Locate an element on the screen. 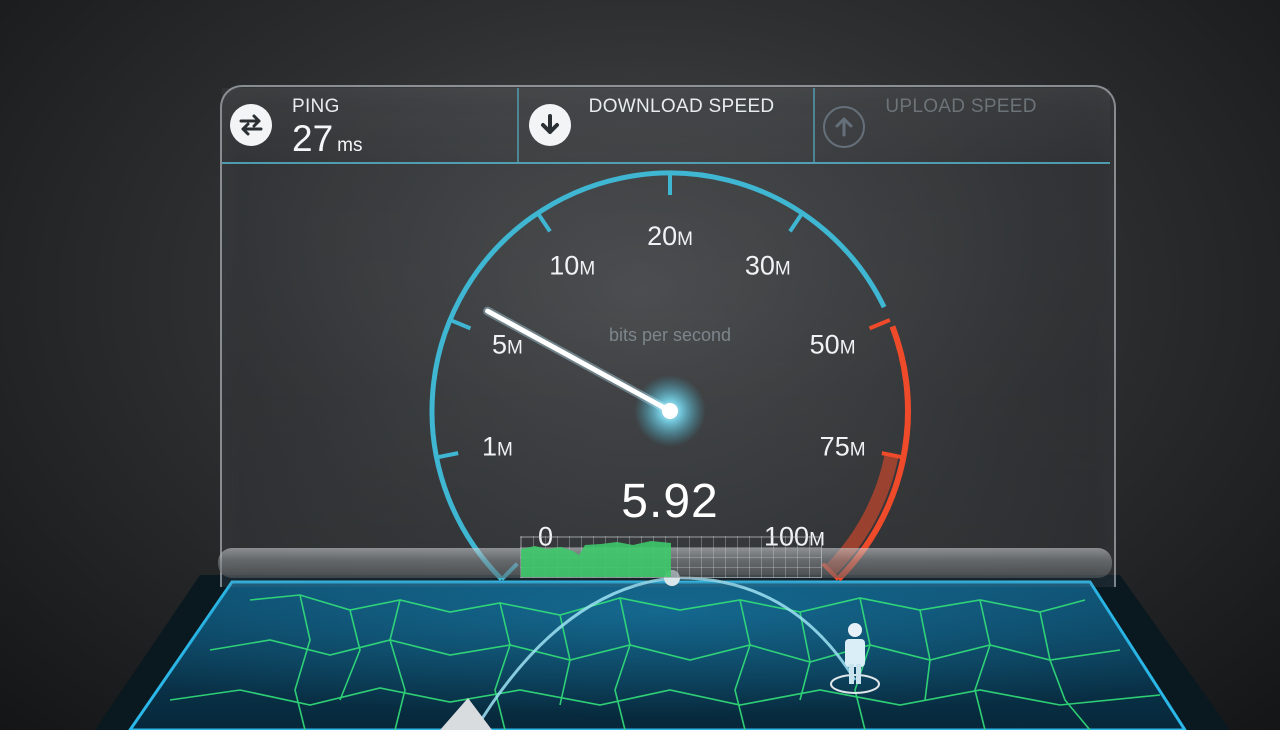 The image size is (1280, 730). gauge-tick-label: 10M is located at coordinates (572, 266).